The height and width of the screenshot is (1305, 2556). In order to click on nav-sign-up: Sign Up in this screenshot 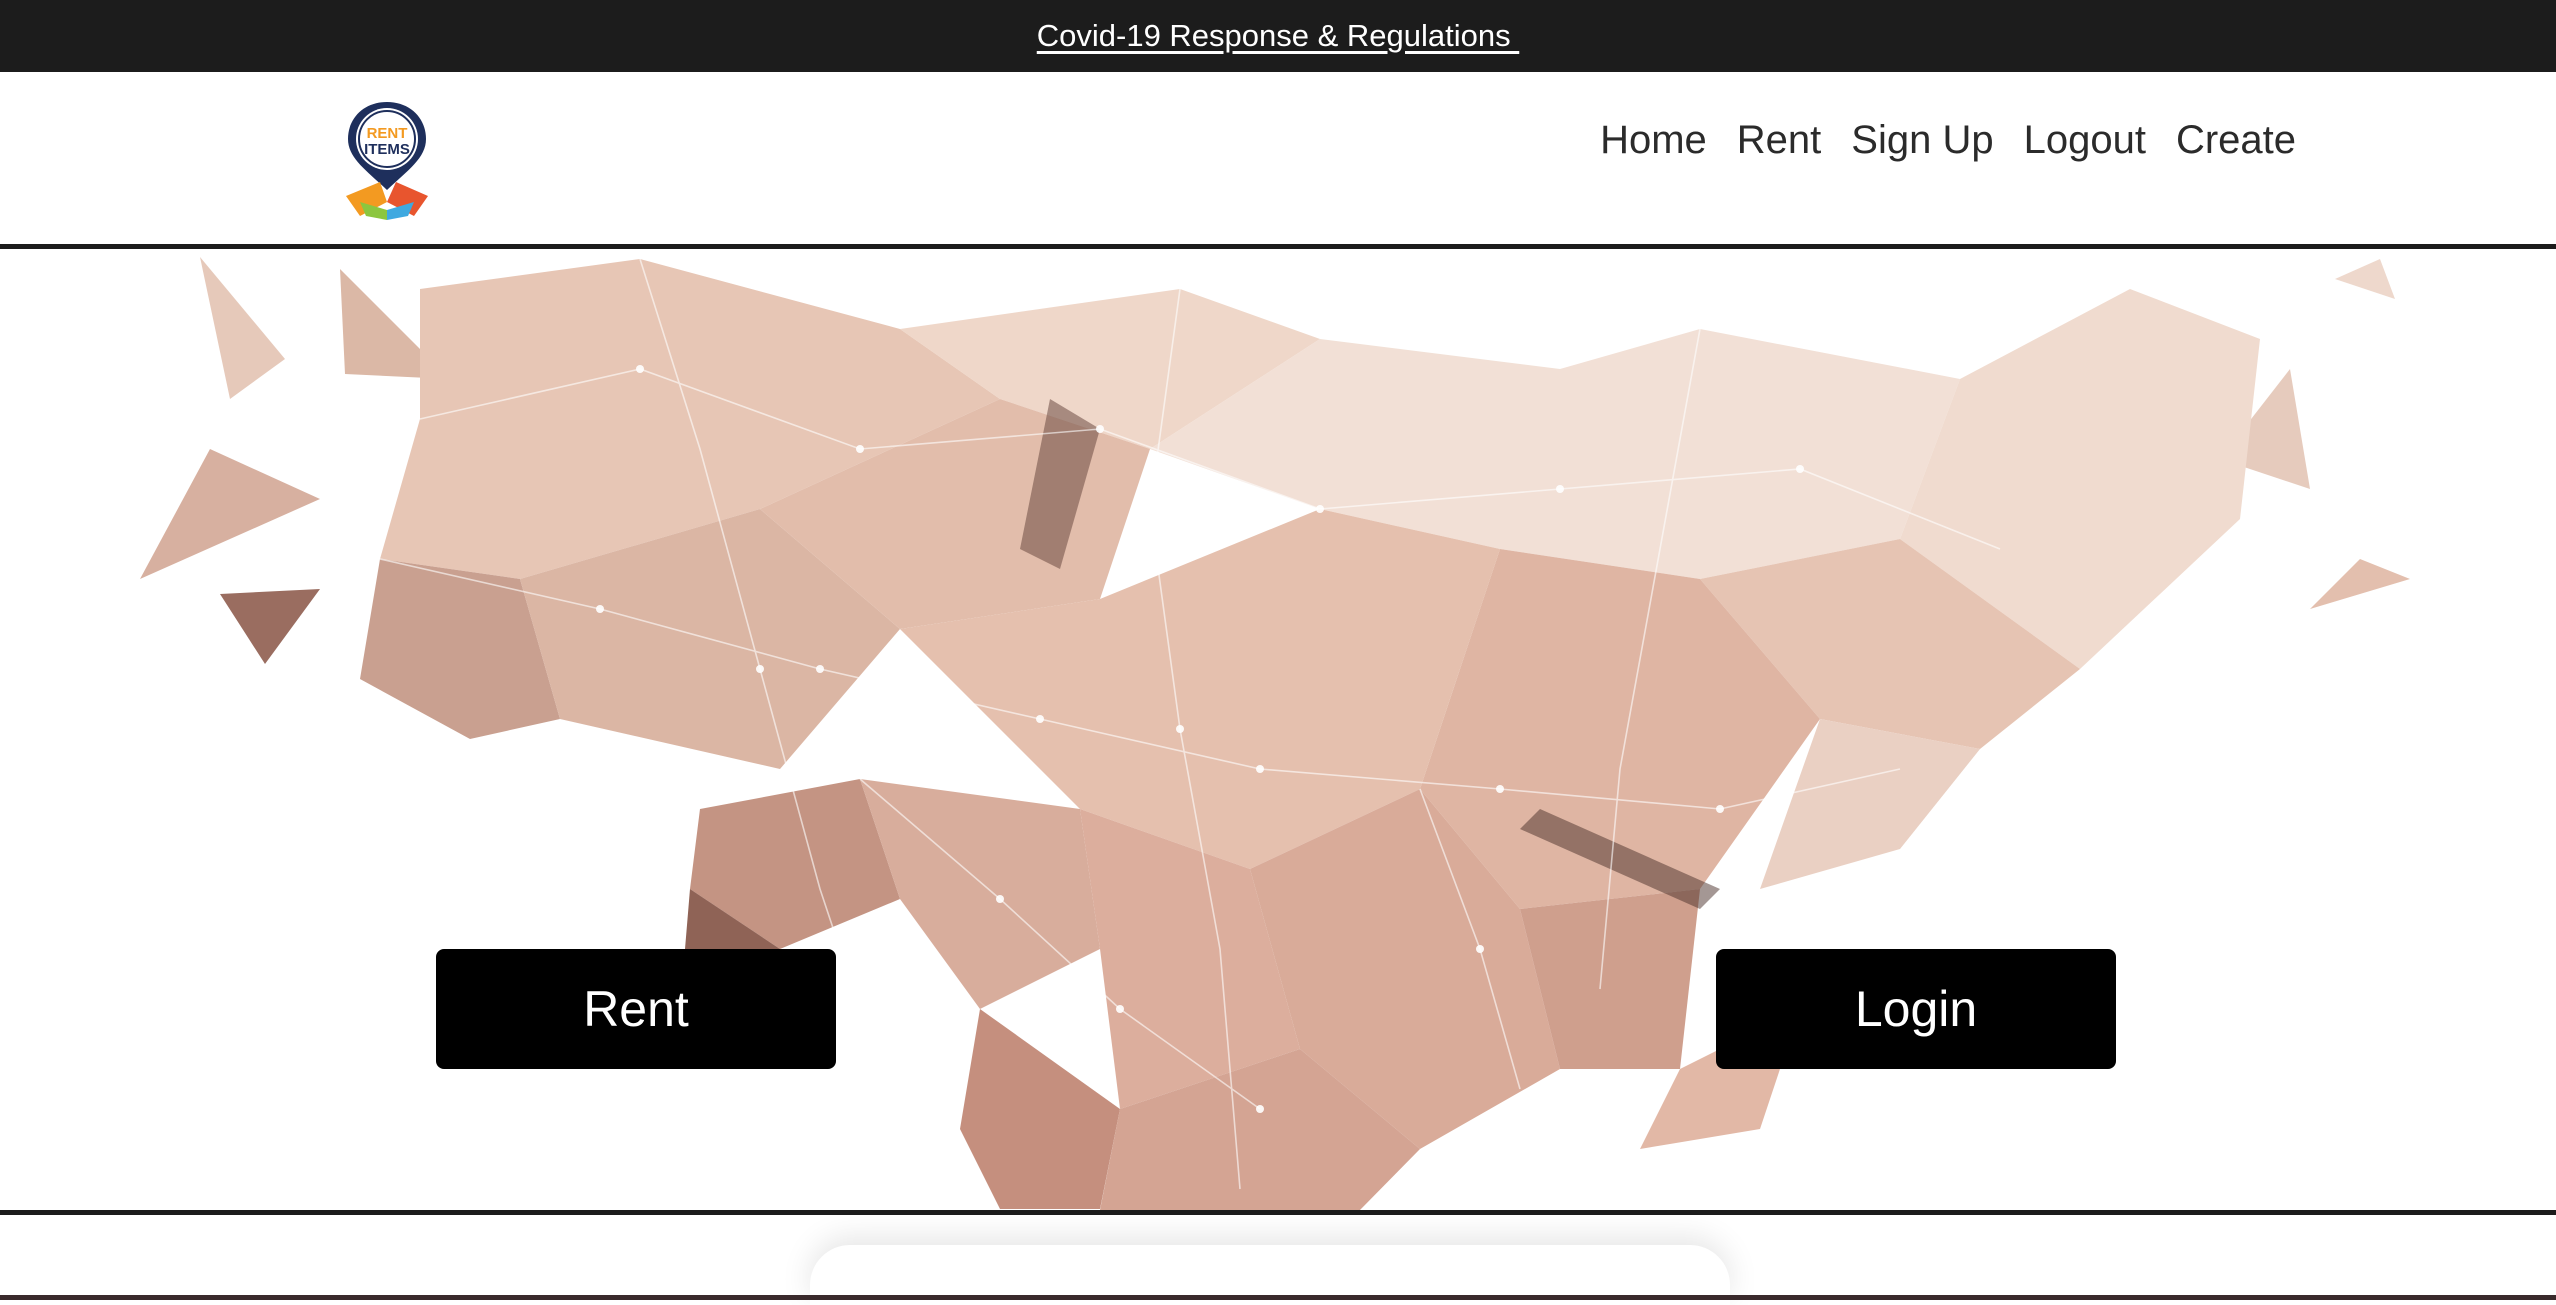, I will do `click(1922, 140)`.